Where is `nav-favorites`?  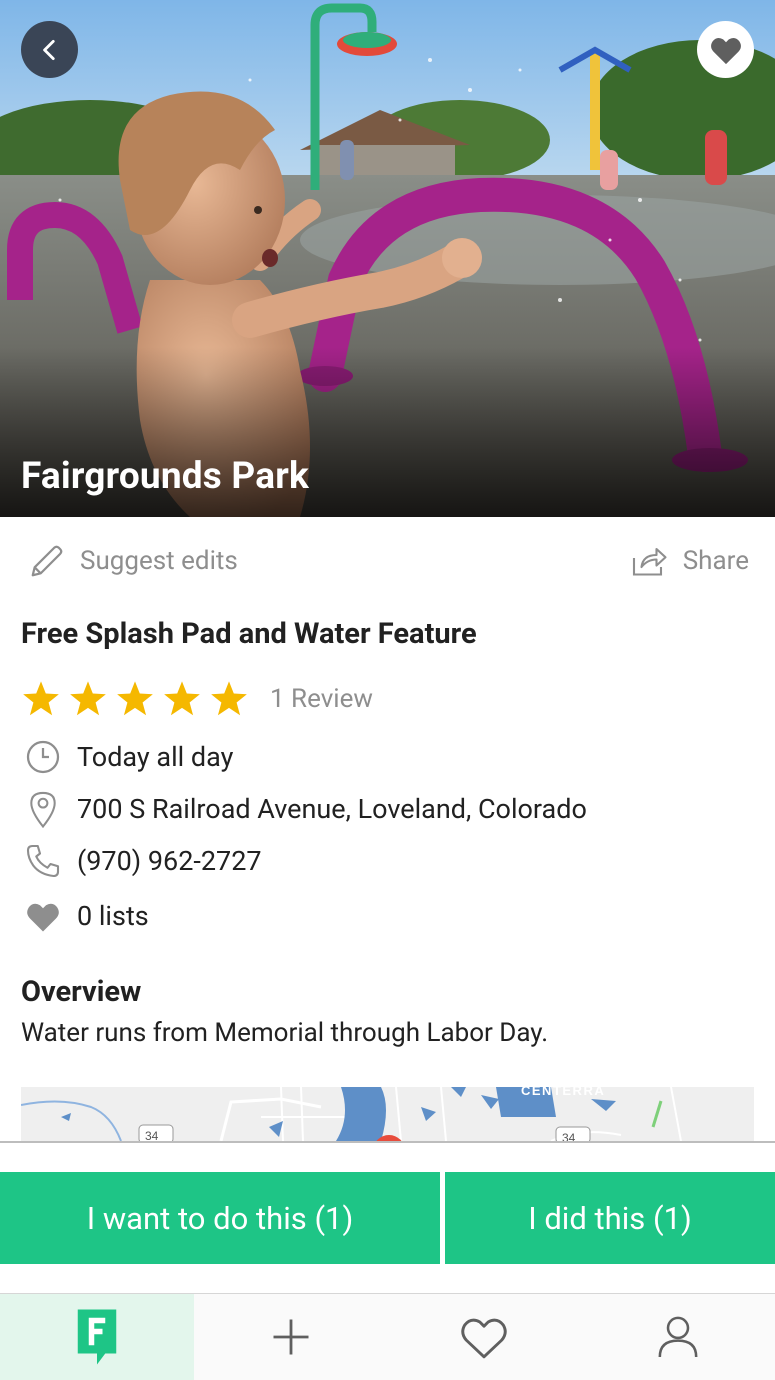
nav-favorites is located at coordinates (485, 1337).